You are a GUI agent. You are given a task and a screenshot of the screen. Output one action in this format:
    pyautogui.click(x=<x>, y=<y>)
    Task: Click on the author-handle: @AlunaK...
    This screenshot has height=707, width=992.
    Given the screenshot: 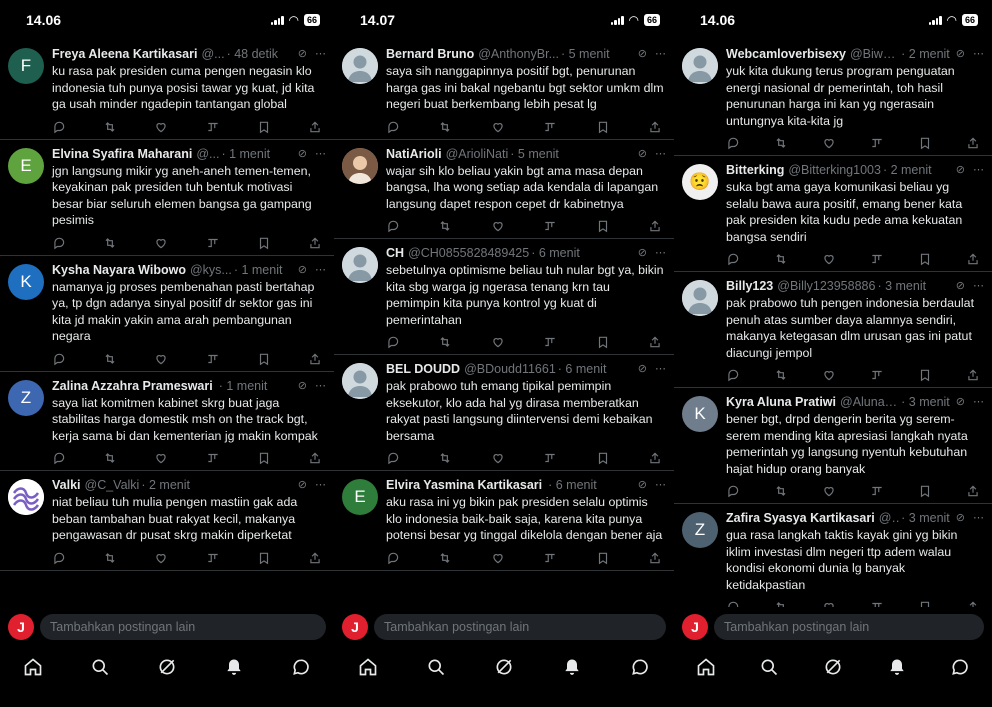 What is the action you would take?
    pyautogui.click(x=869, y=402)
    